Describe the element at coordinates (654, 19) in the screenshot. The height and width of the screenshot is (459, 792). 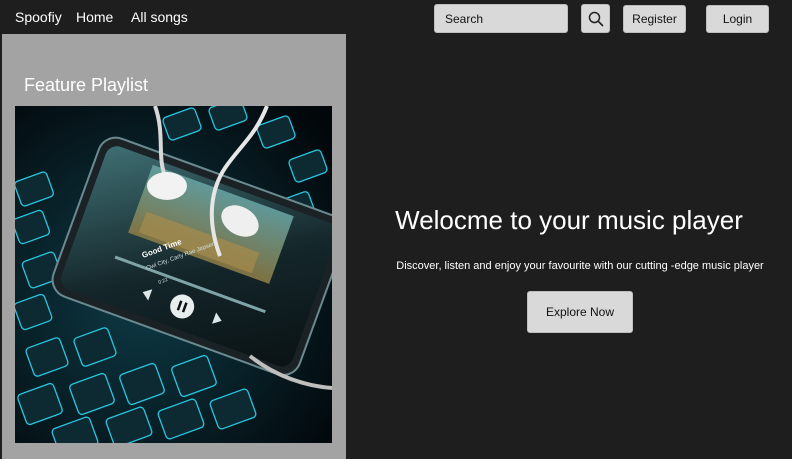
I see `register-button: Register` at that location.